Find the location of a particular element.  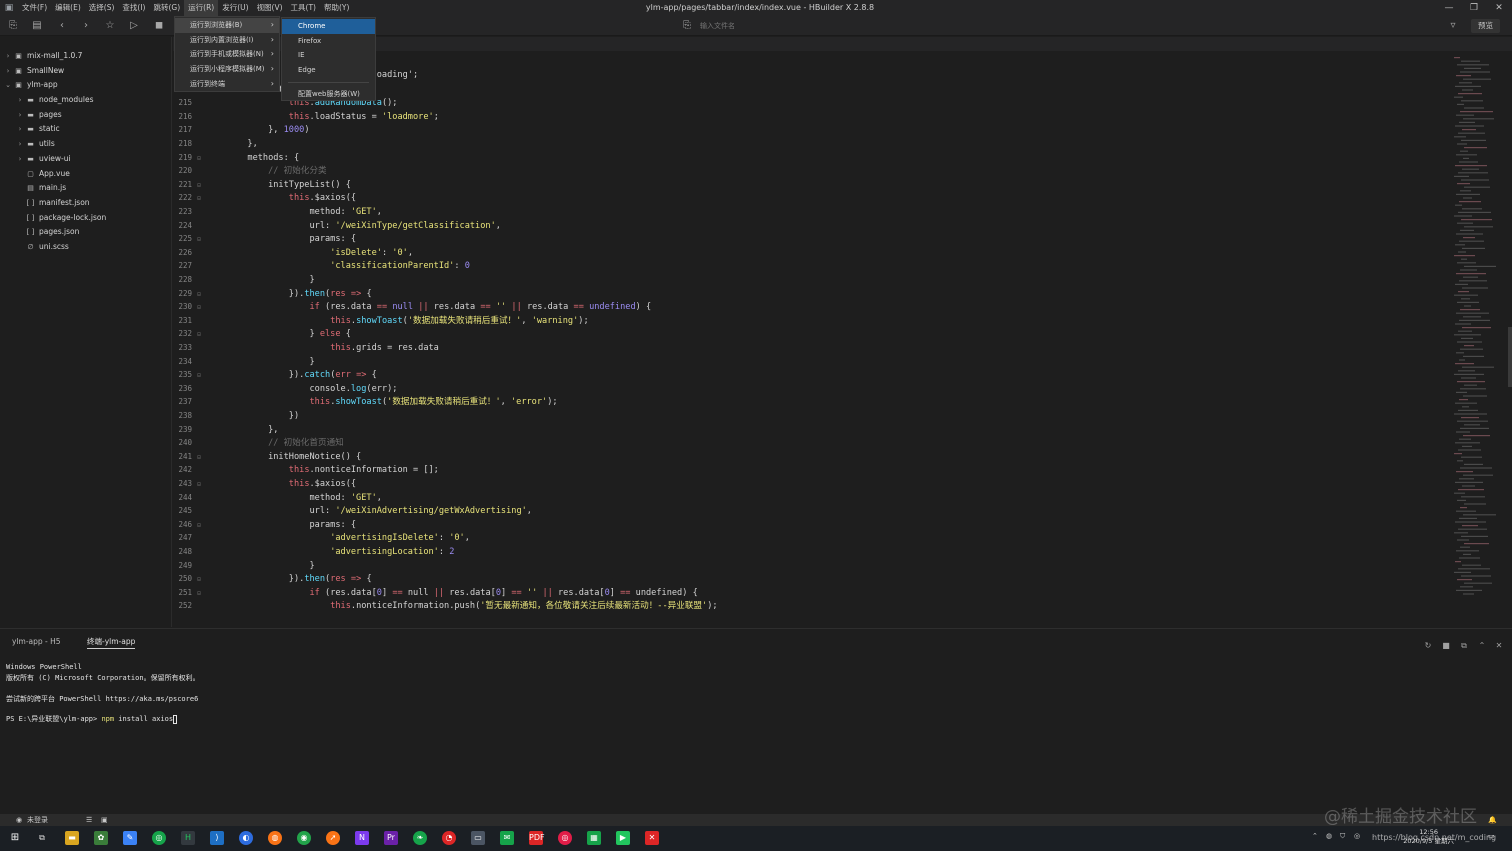

code-line: 216 this.loadStatus = 'loadmore'; is located at coordinates (305, 117).